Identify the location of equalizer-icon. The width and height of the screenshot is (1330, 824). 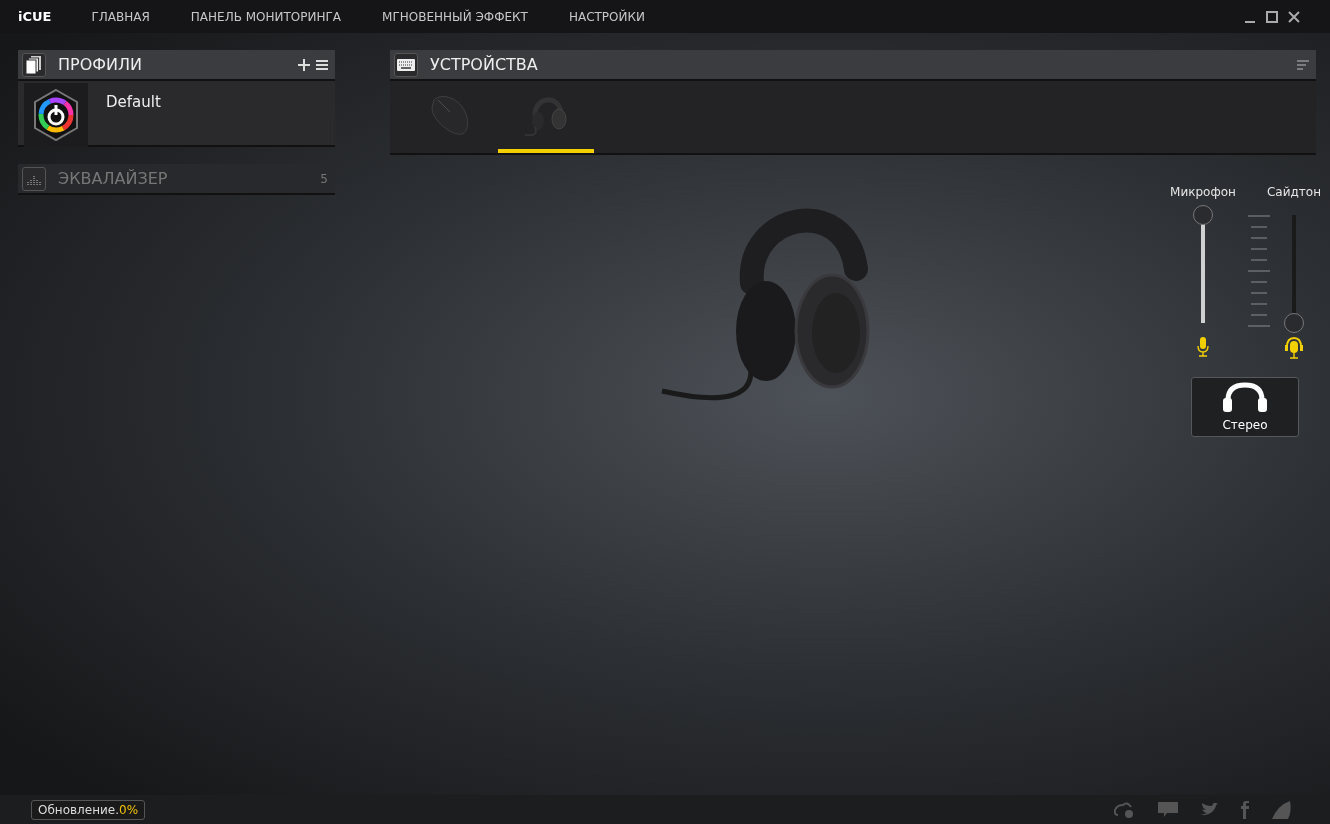
(34, 178).